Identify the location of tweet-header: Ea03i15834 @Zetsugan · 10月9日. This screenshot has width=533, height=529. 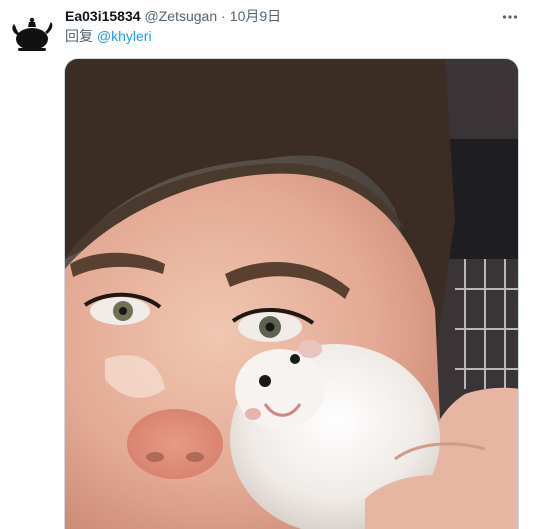
(173, 16).